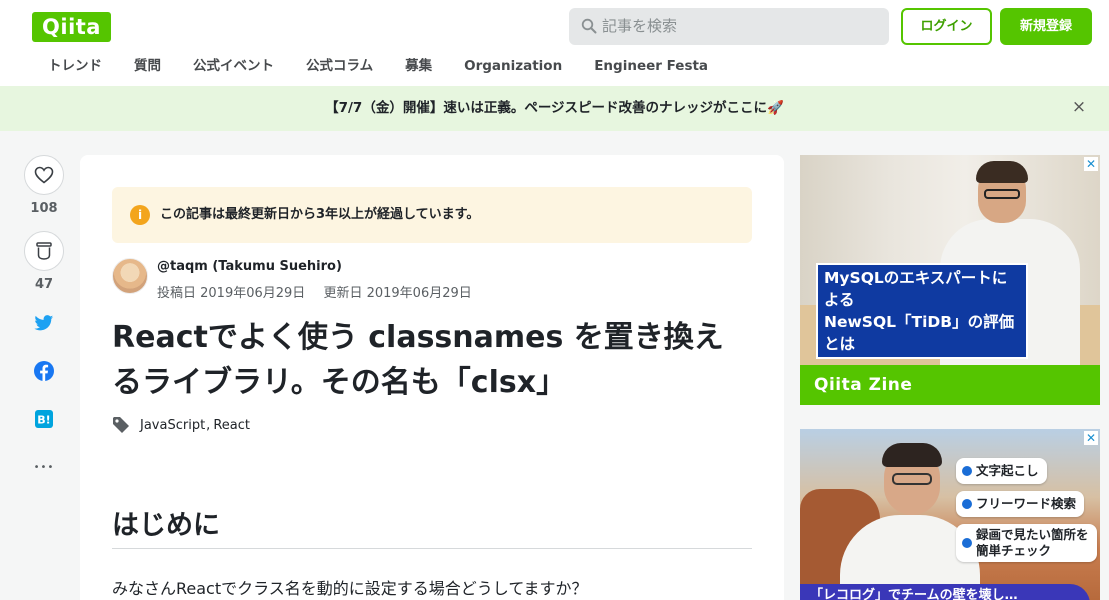  What do you see at coordinates (651, 66) in the screenshot?
I see `nav-item-engineer-festa: Engineer Festa` at bounding box center [651, 66].